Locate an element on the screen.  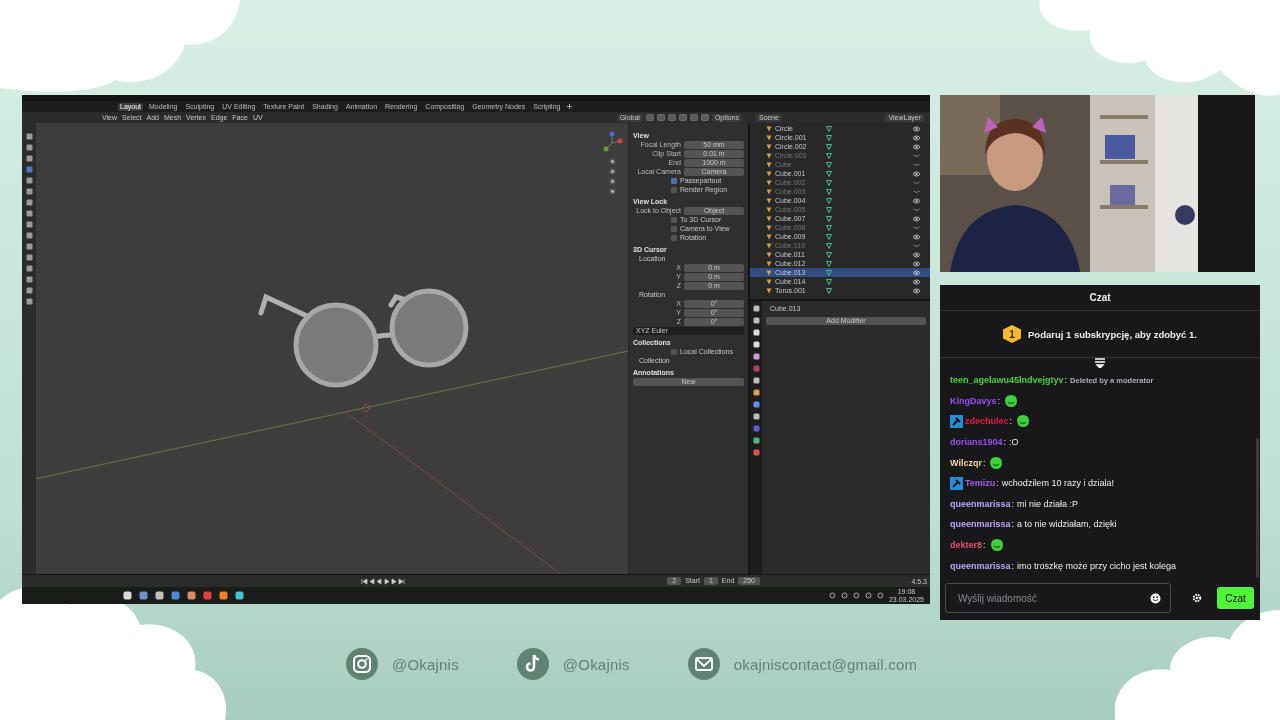
message-input: Wyślij wiadomość is located at coordinates (1058, 598).